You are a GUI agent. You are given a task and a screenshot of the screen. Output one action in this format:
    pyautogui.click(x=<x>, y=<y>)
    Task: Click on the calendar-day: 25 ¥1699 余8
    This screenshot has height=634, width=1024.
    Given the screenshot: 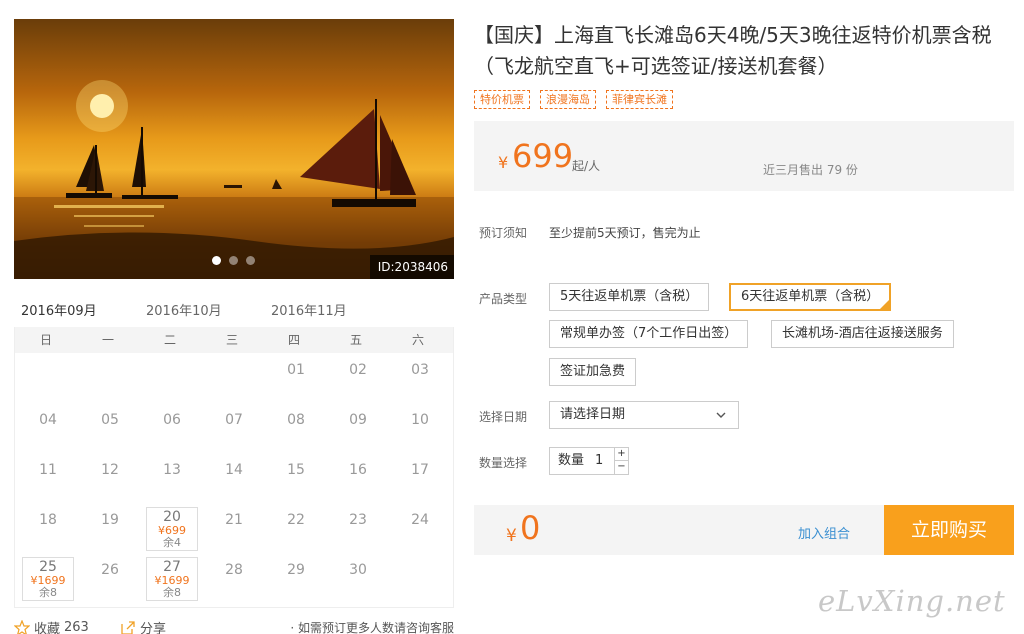 What is the action you would take?
    pyautogui.click(x=48, y=579)
    